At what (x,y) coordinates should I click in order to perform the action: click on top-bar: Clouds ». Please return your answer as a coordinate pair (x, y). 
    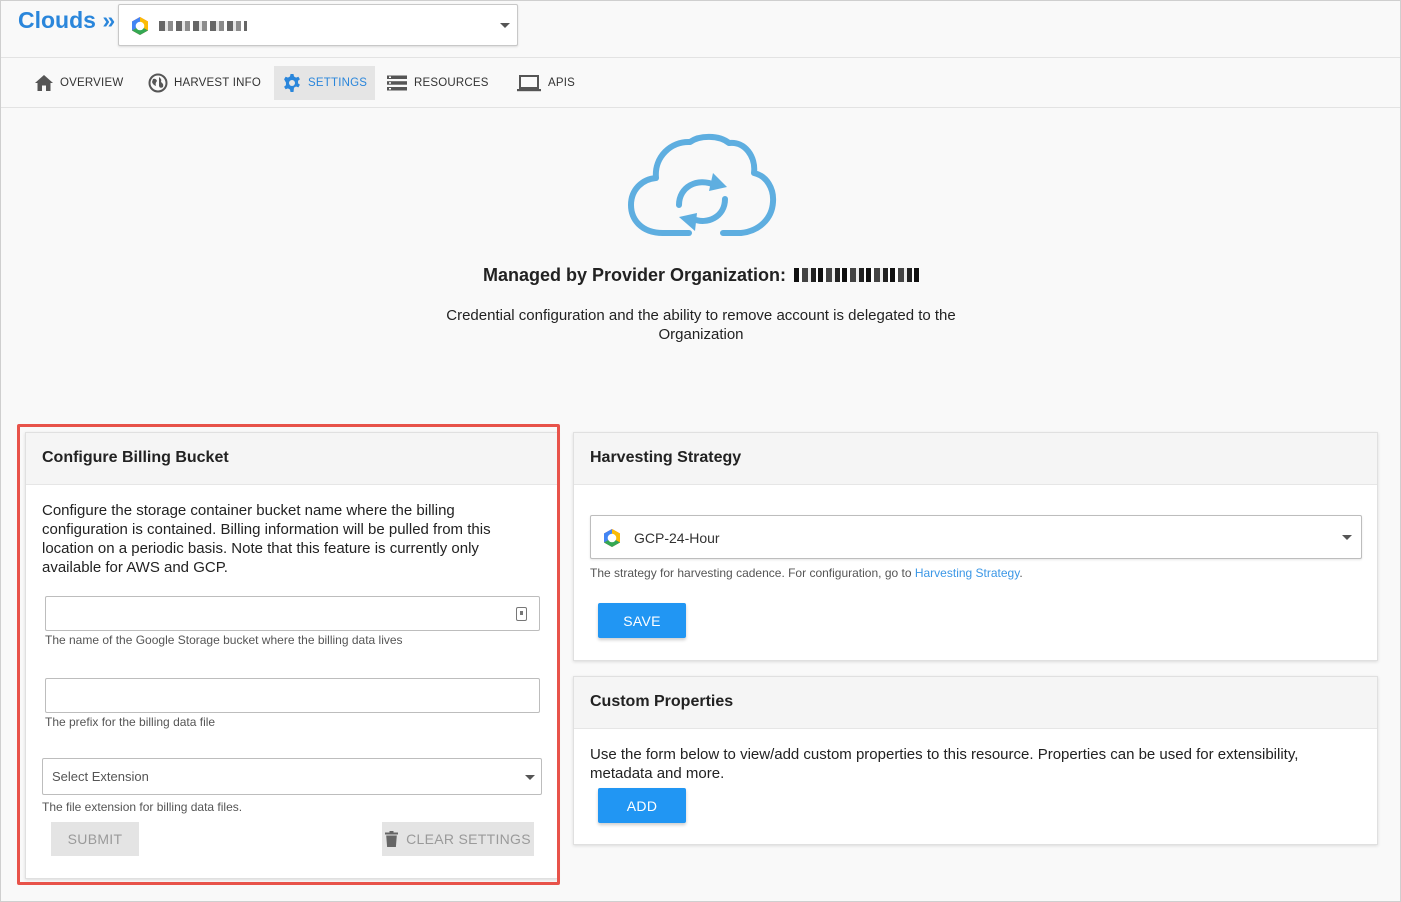
    Looking at the image, I should click on (700, 29).